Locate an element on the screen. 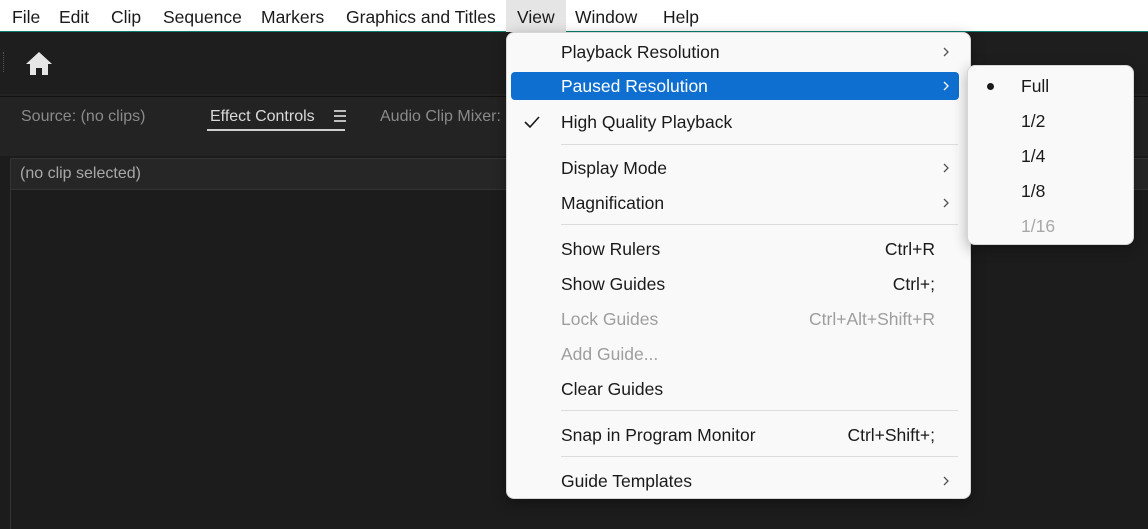 The image size is (1148, 529). menu-edit: Edit is located at coordinates (74, 16).